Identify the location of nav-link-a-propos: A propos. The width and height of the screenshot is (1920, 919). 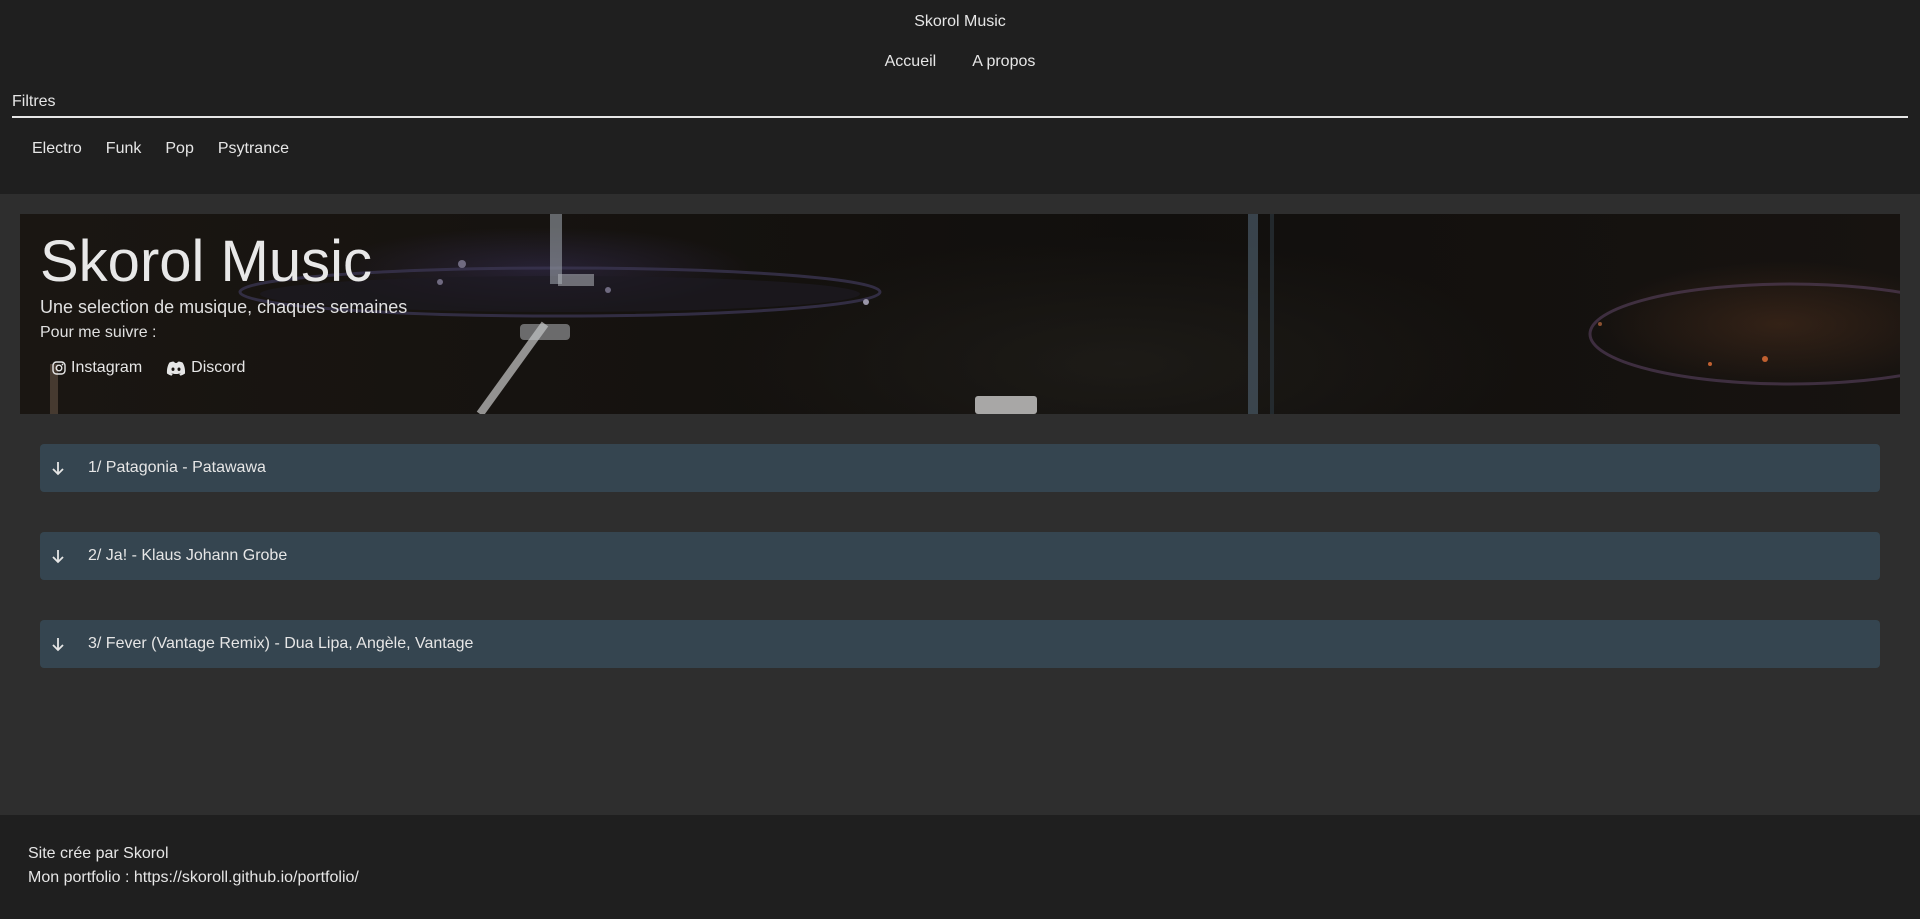
(1003, 62).